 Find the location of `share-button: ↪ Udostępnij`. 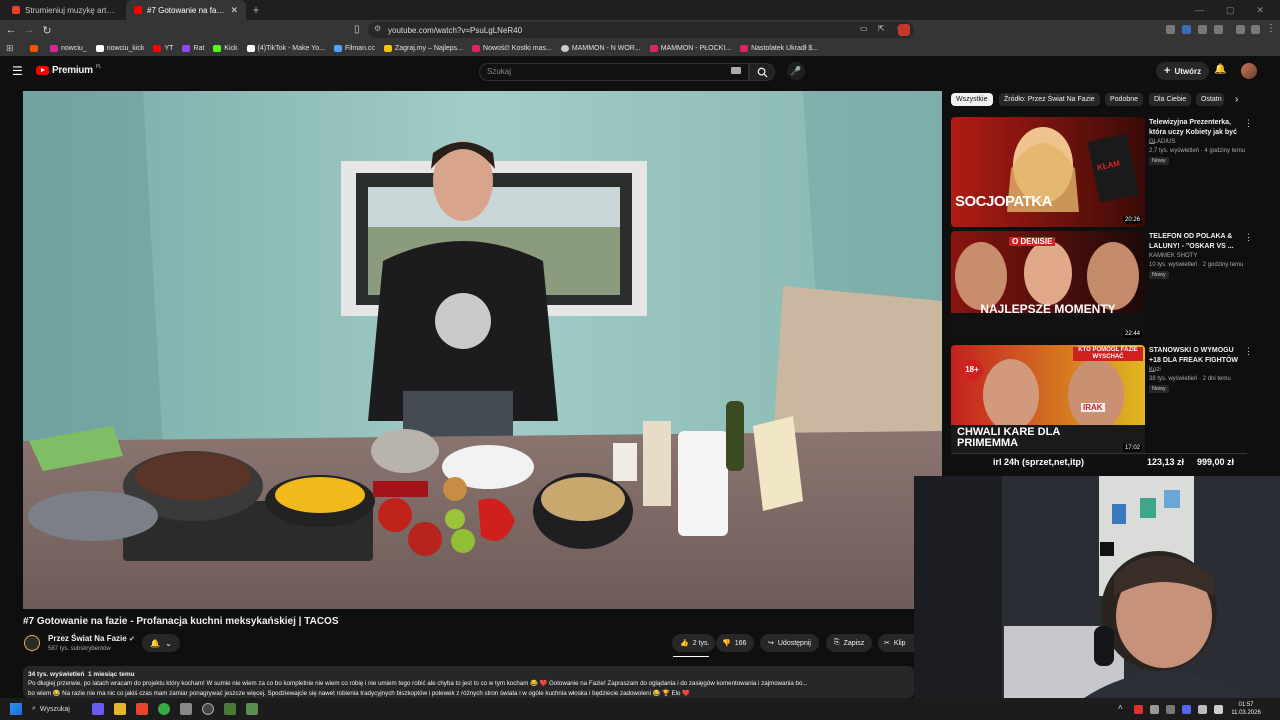

share-button: ↪ Udostępnij is located at coordinates (789, 643).